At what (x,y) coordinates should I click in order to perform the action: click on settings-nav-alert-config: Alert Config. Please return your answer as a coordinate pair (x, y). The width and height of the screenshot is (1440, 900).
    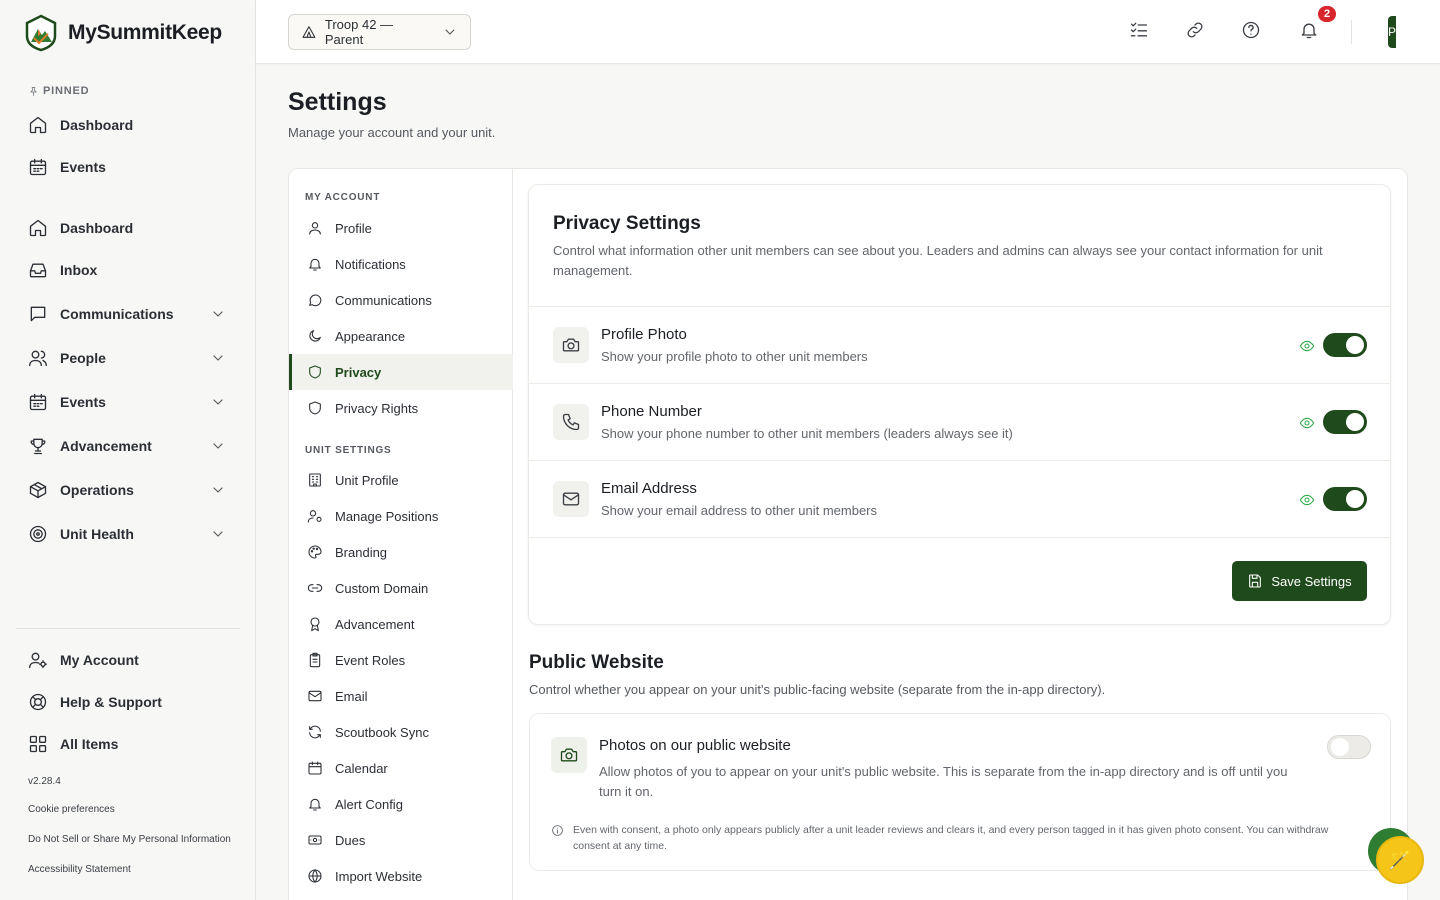
    Looking at the image, I should click on (401, 804).